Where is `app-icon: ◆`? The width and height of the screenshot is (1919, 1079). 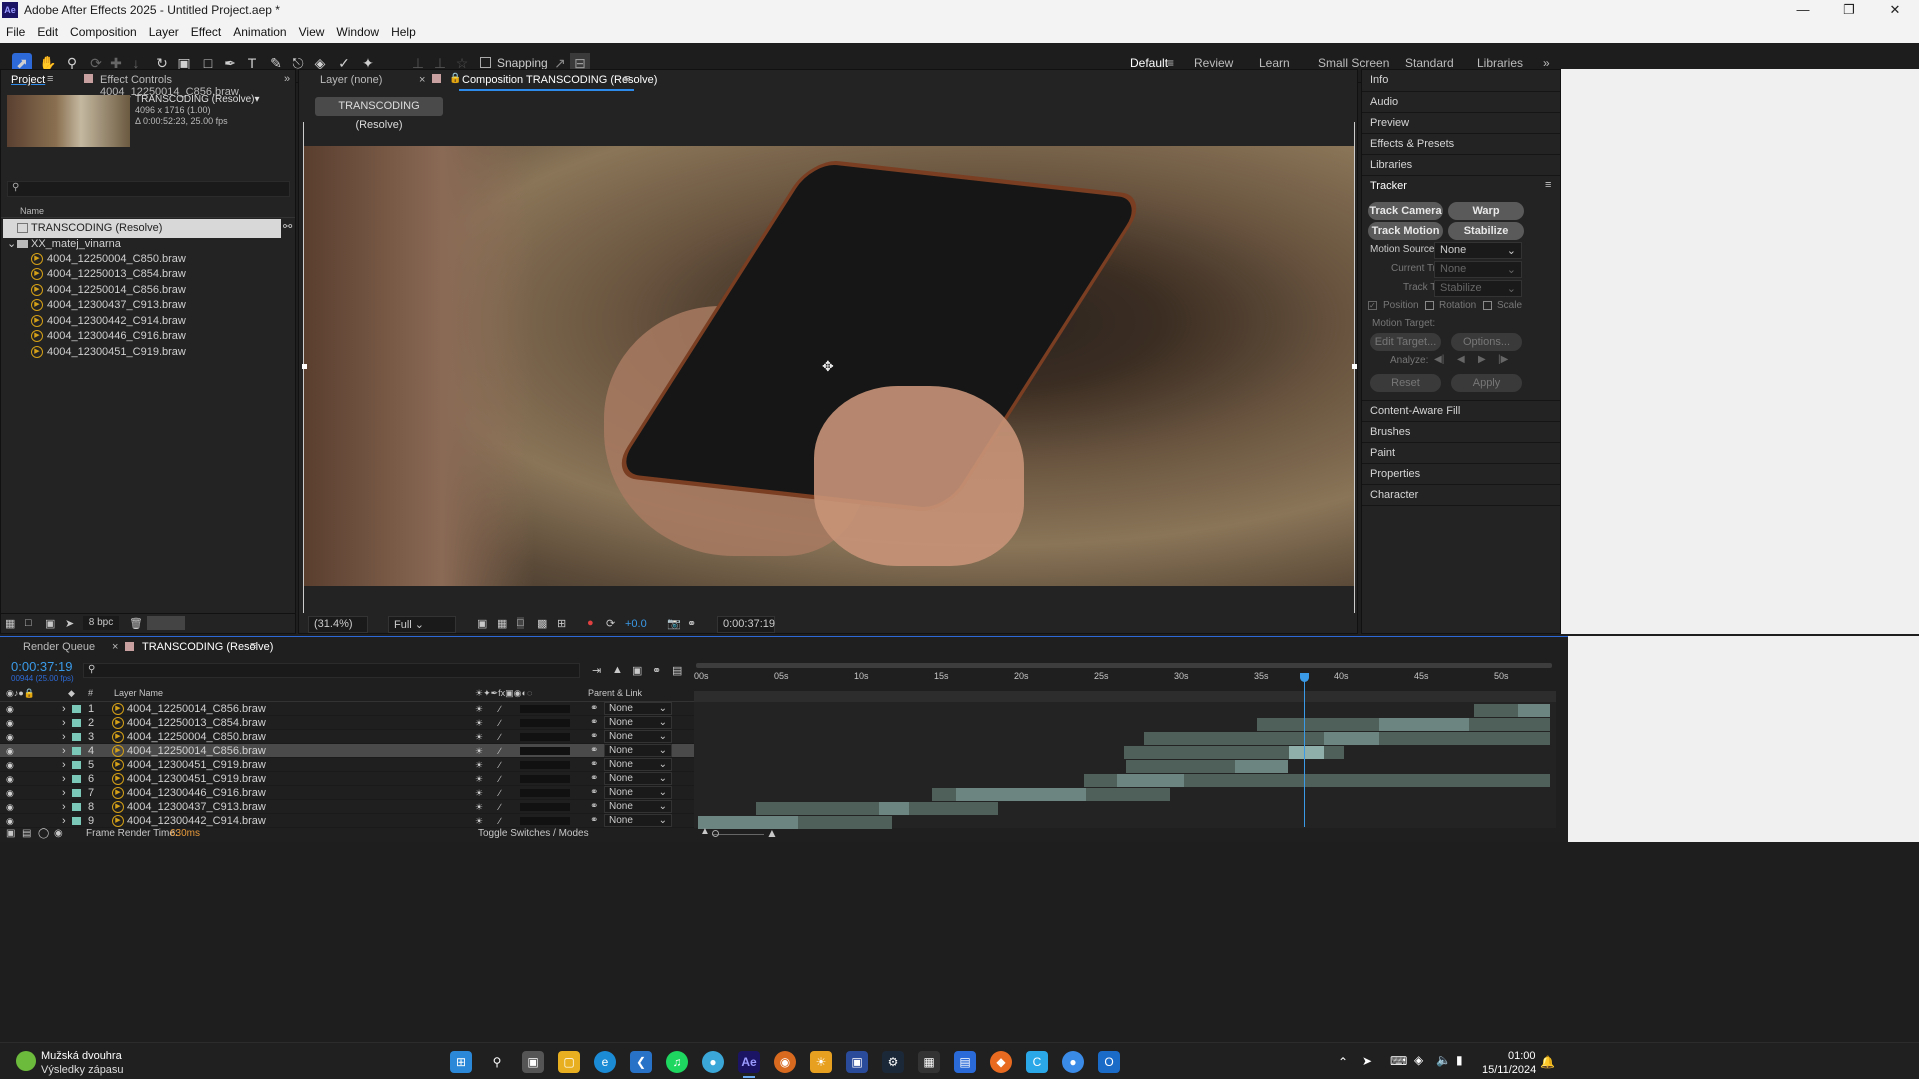
app-icon: ◆ is located at coordinates (1001, 1062).